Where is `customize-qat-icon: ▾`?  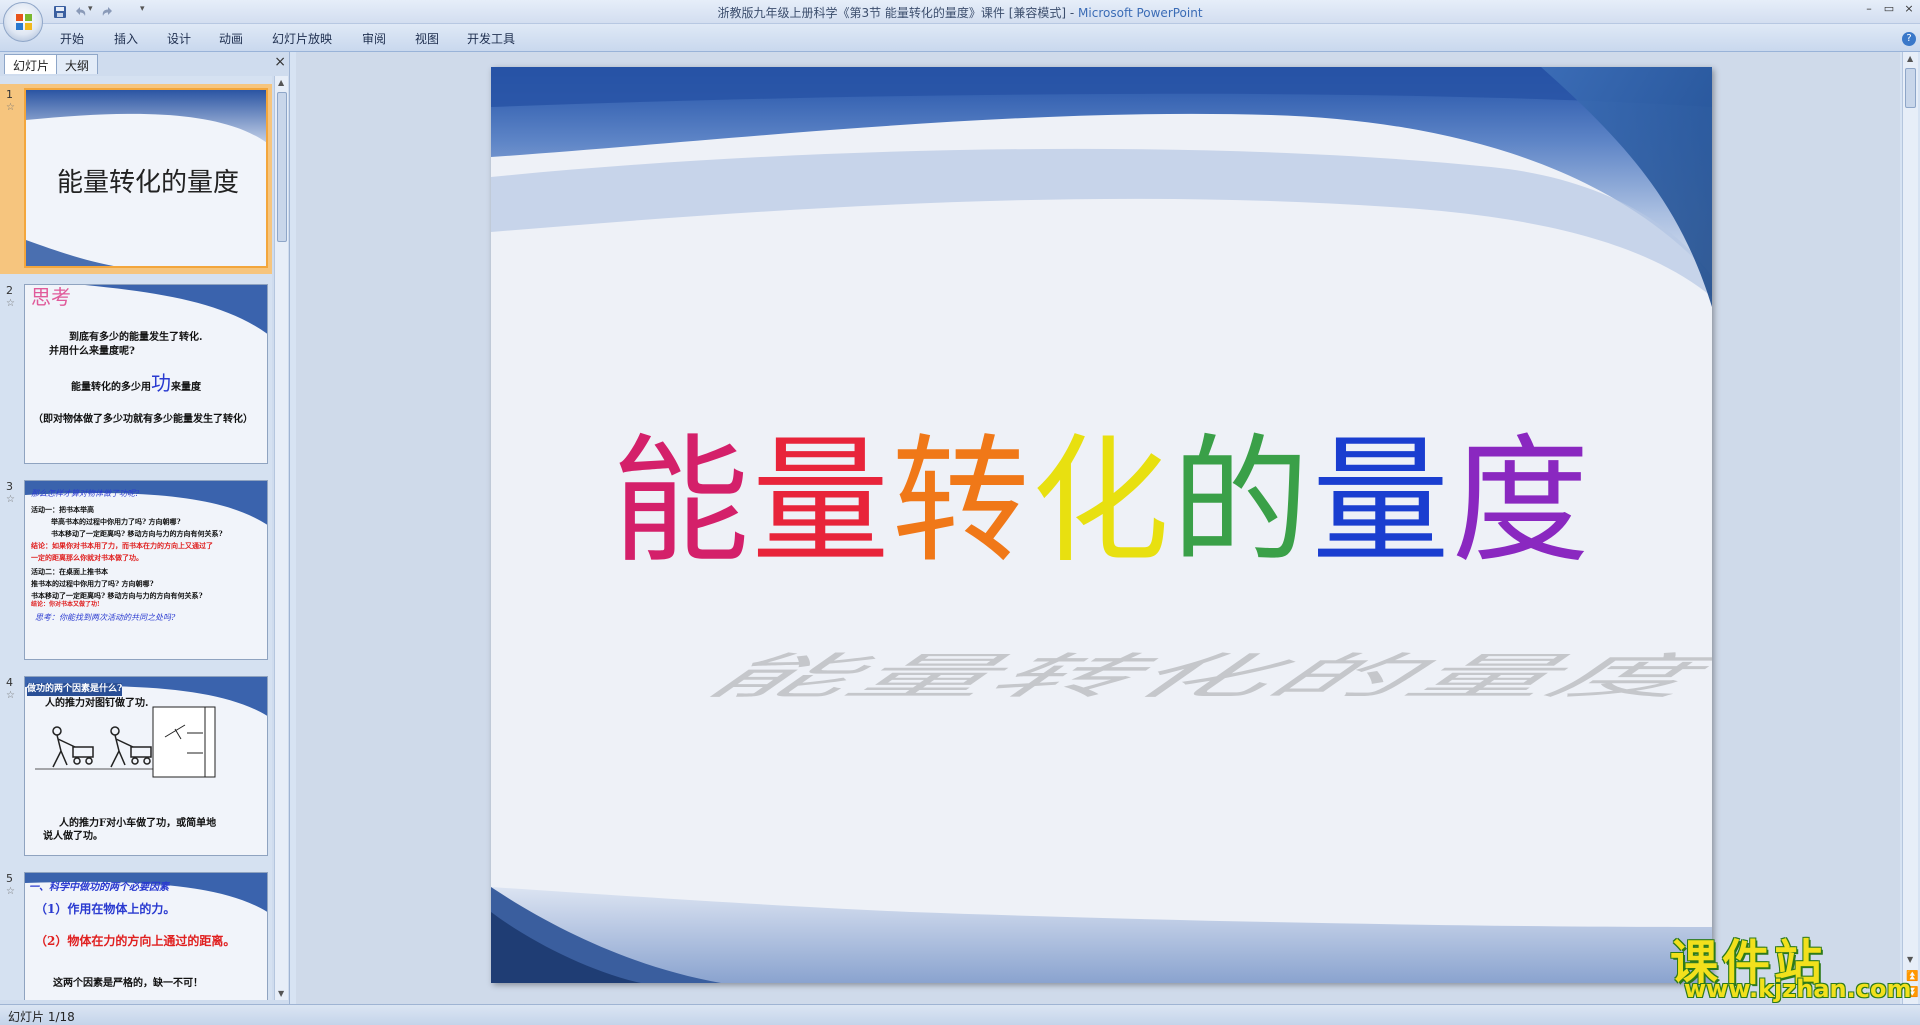
customize-qat-icon: ▾ is located at coordinates (148, 12).